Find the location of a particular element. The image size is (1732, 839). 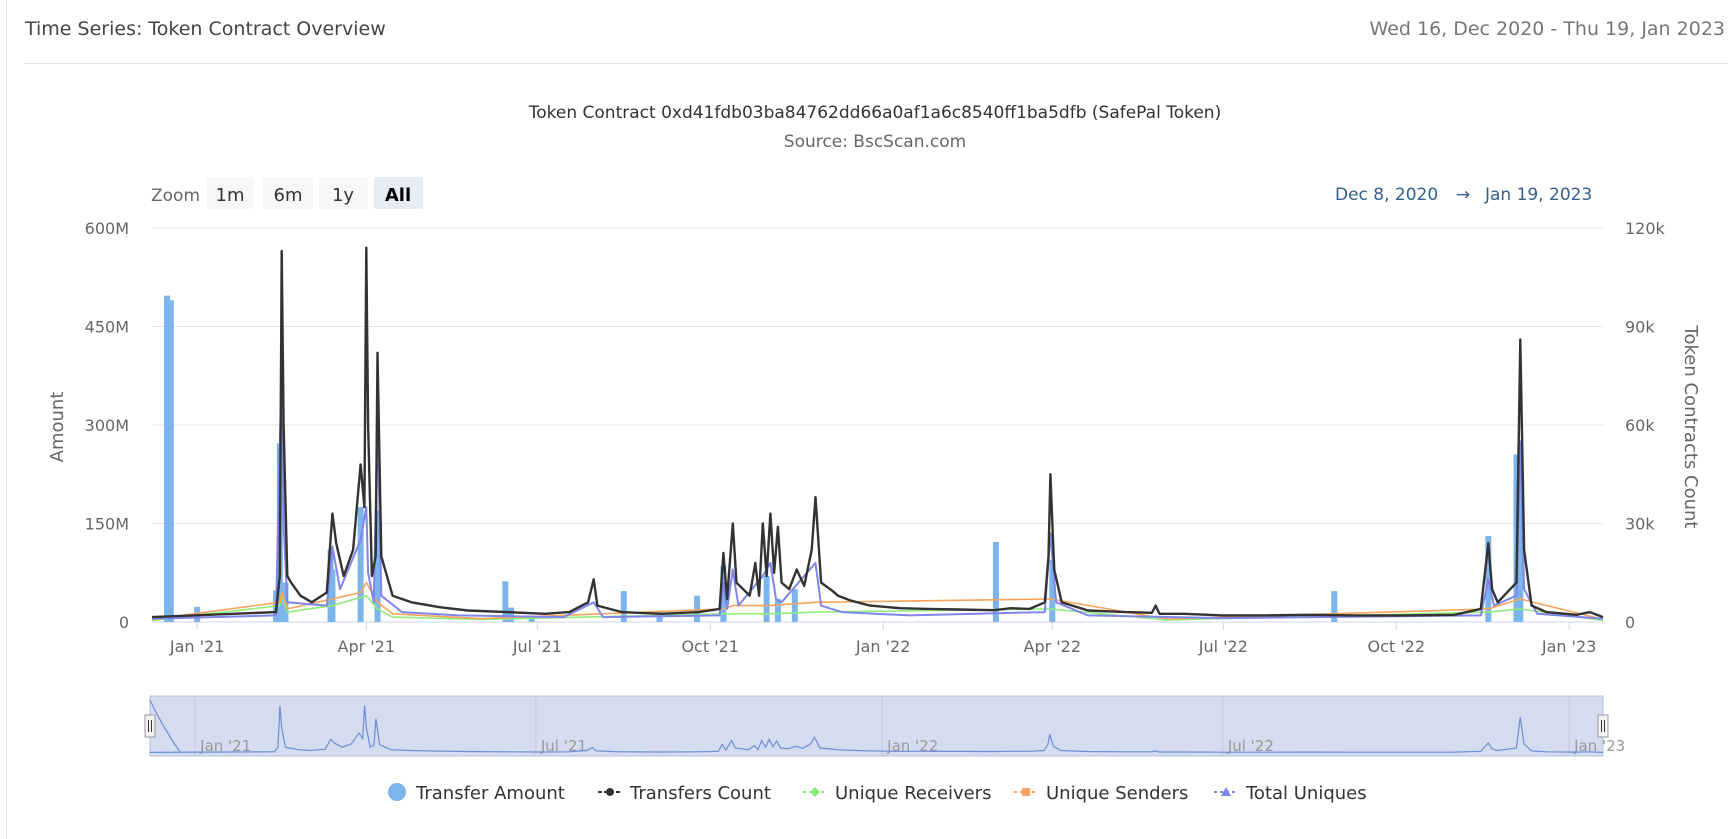

zoom-controls: Zoom 1m 6m 1y All is located at coordinates (287, 193).